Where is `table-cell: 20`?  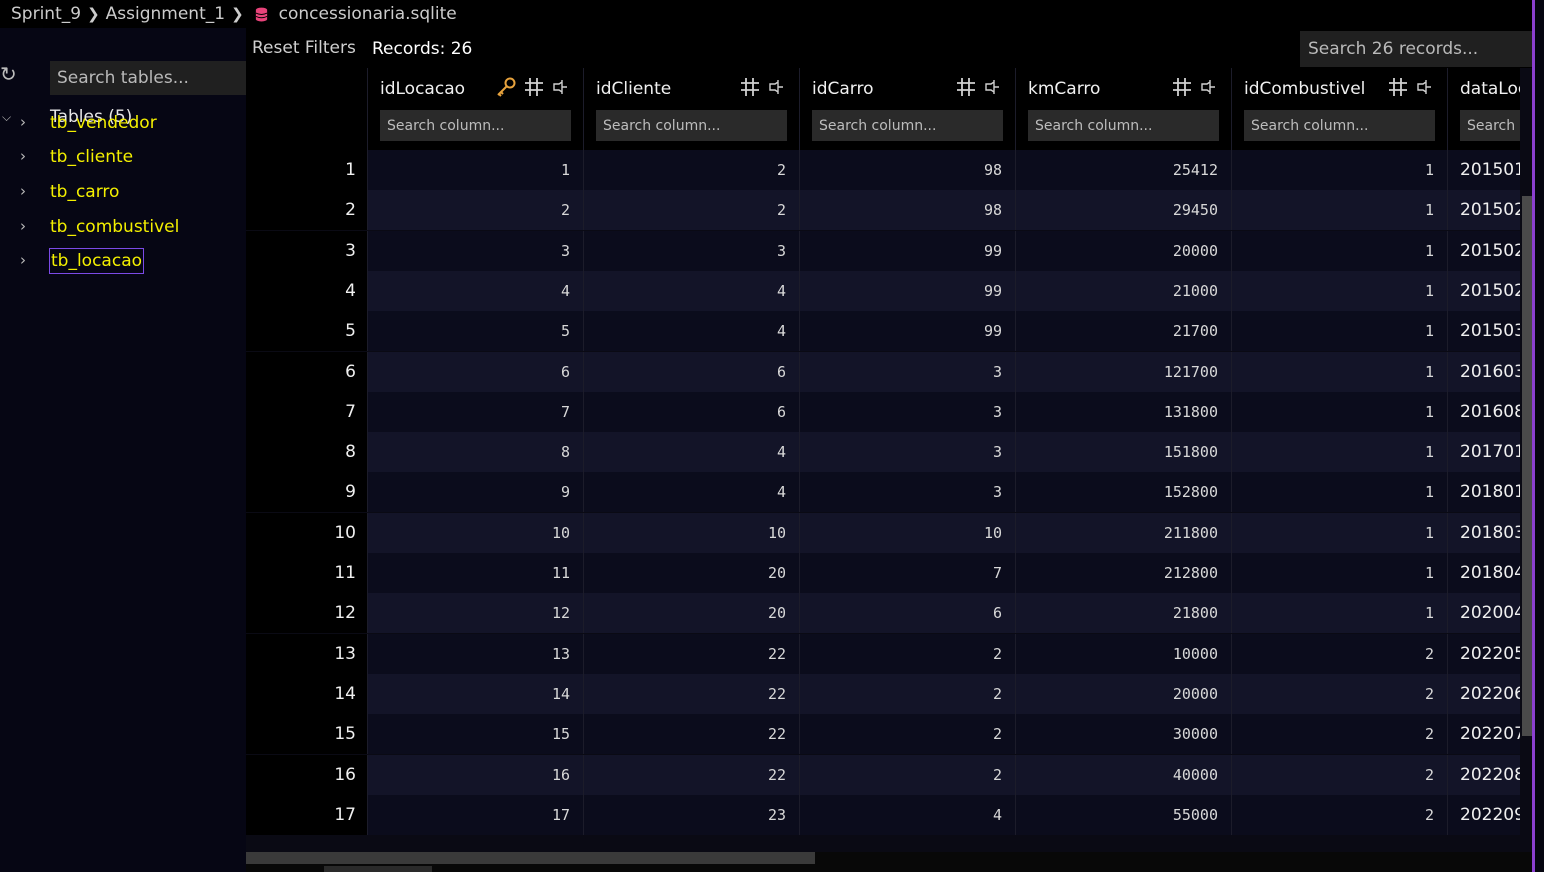 table-cell: 20 is located at coordinates (691, 613).